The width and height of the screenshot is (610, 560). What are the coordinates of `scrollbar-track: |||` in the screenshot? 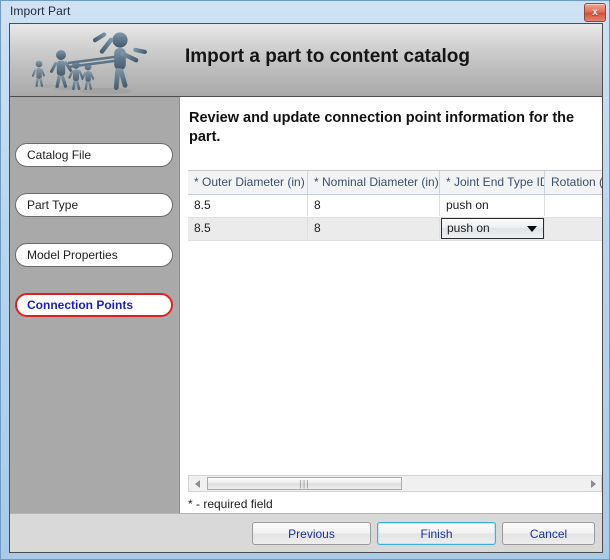 It's located at (395, 483).